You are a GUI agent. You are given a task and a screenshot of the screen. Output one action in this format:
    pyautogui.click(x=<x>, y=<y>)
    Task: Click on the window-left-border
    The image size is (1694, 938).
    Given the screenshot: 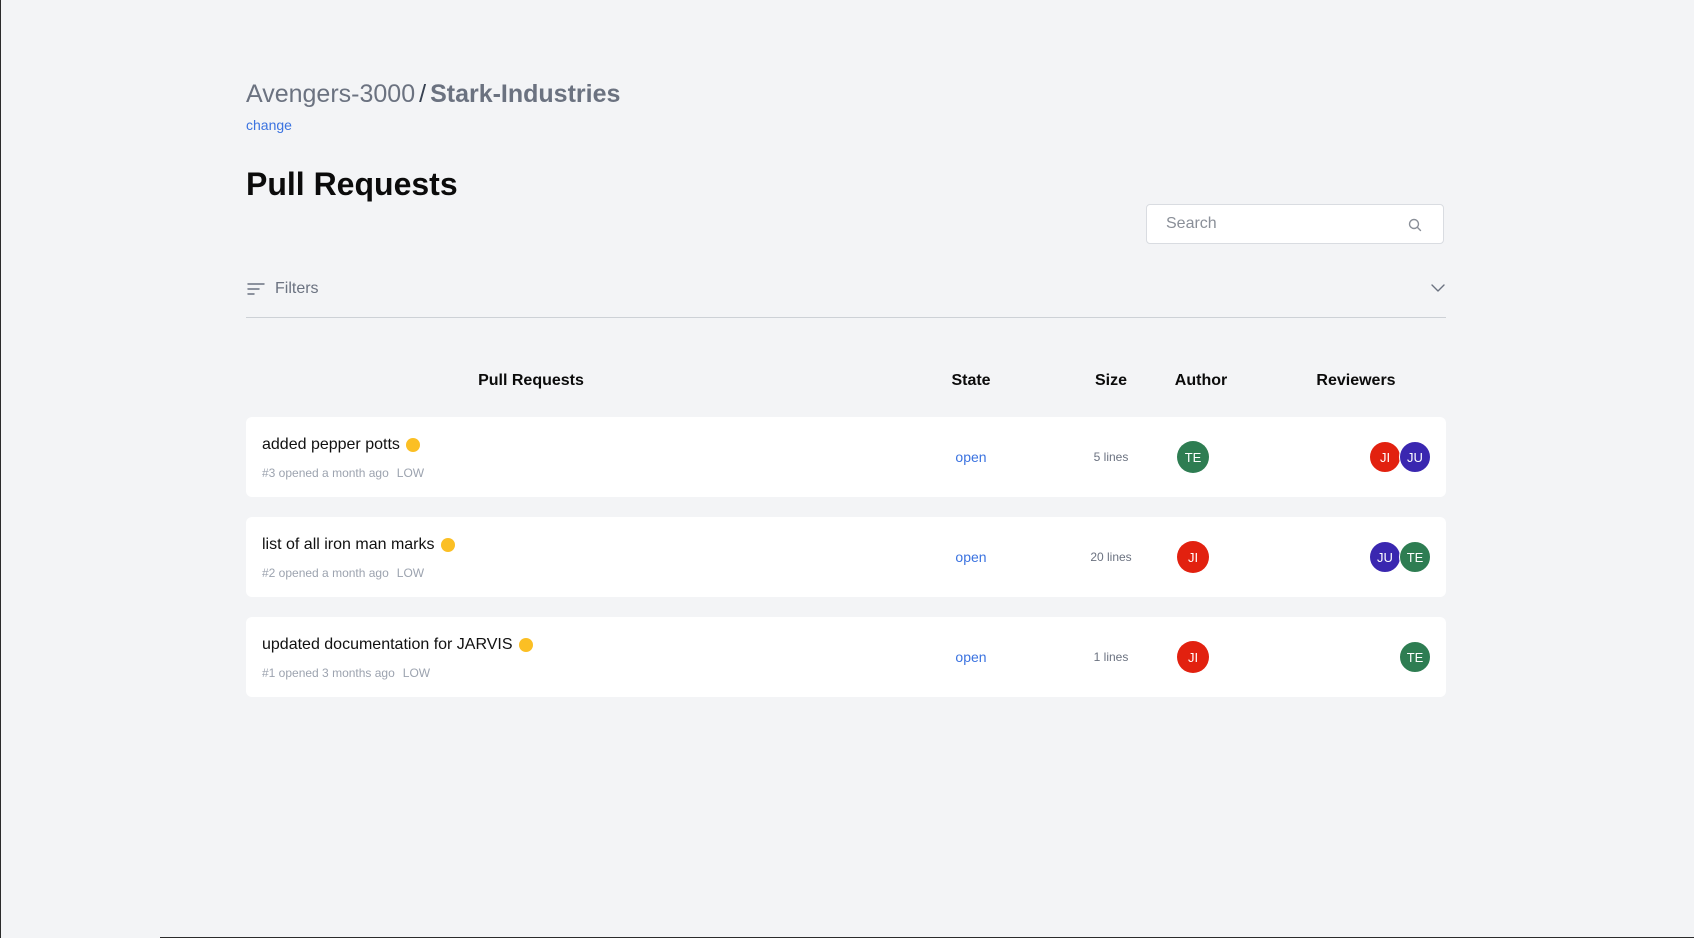 What is the action you would take?
    pyautogui.click(x=0, y=469)
    